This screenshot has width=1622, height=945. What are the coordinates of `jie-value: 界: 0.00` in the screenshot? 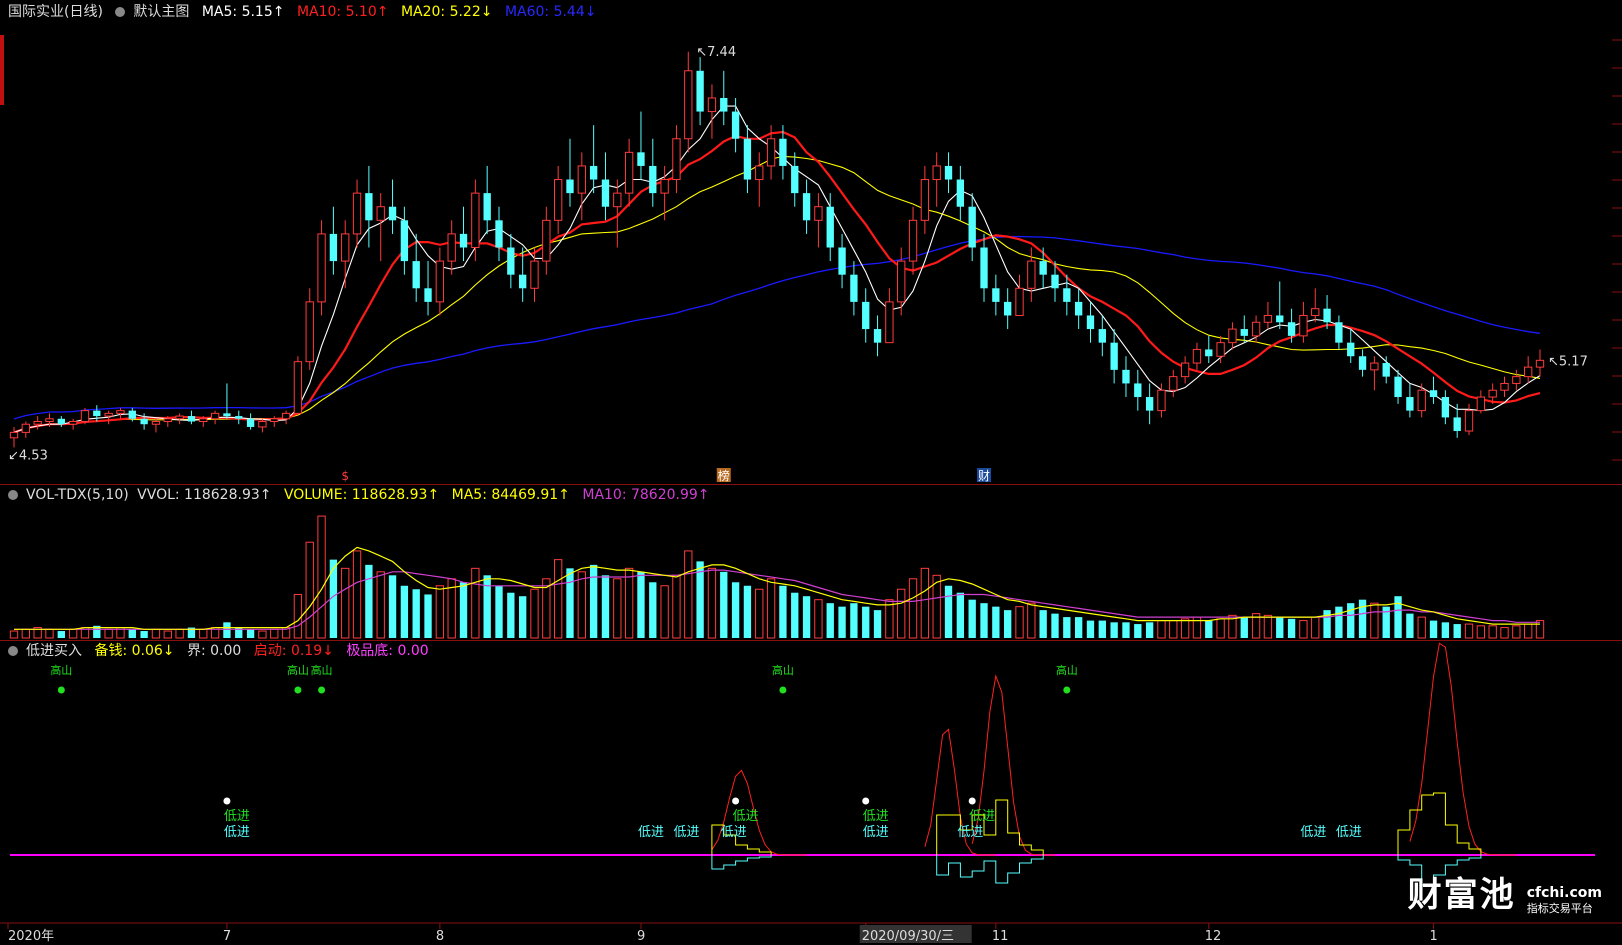 It's located at (214, 651).